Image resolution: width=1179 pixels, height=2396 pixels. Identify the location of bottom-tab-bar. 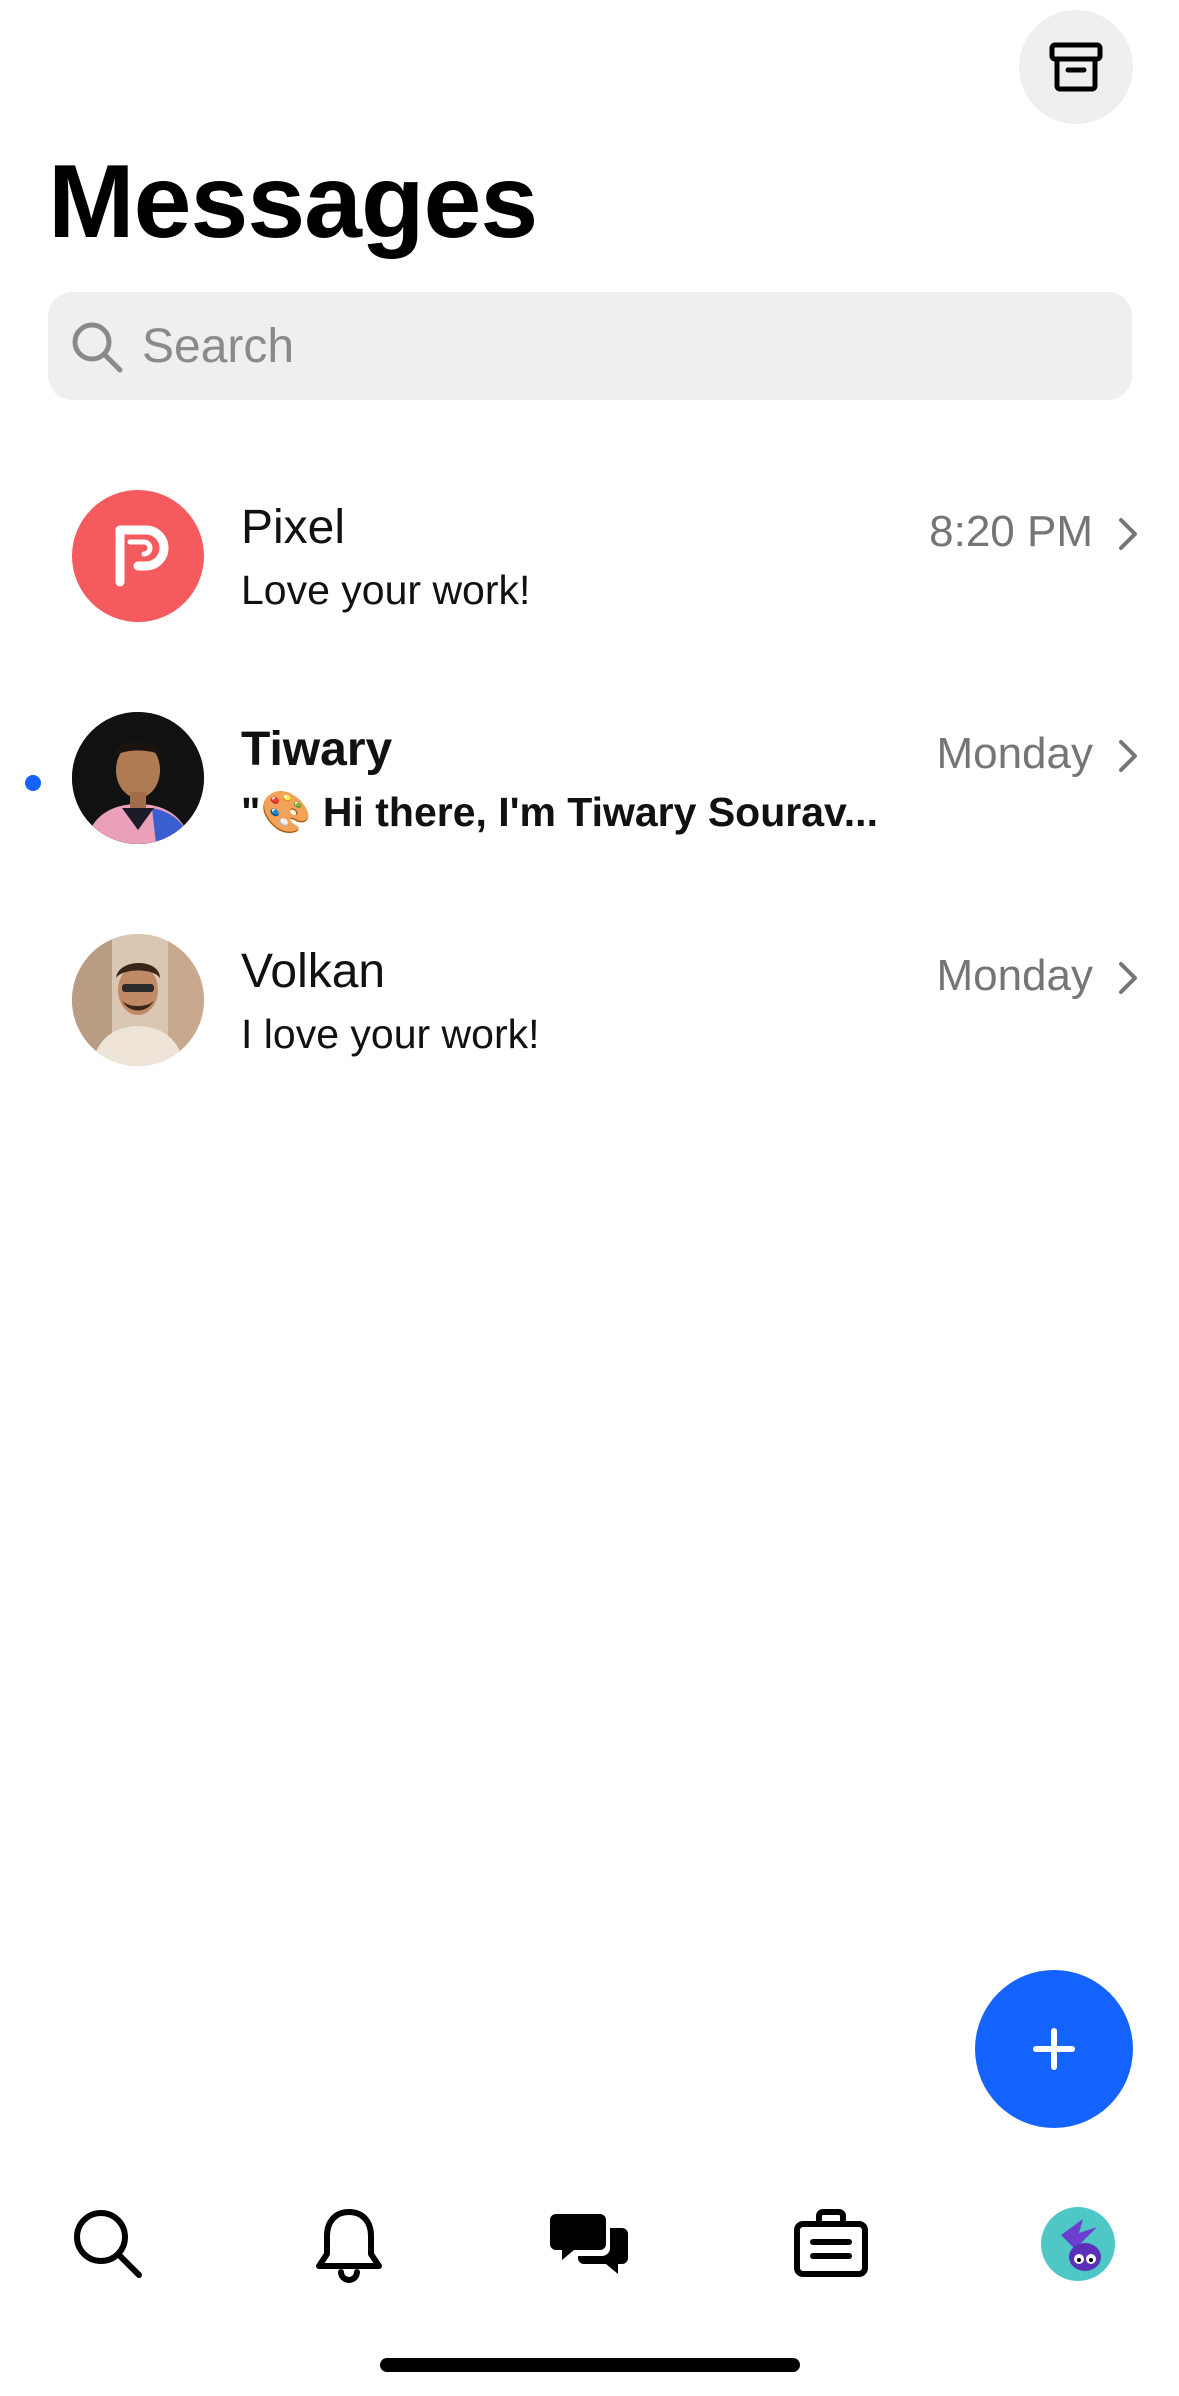
(589, 2240).